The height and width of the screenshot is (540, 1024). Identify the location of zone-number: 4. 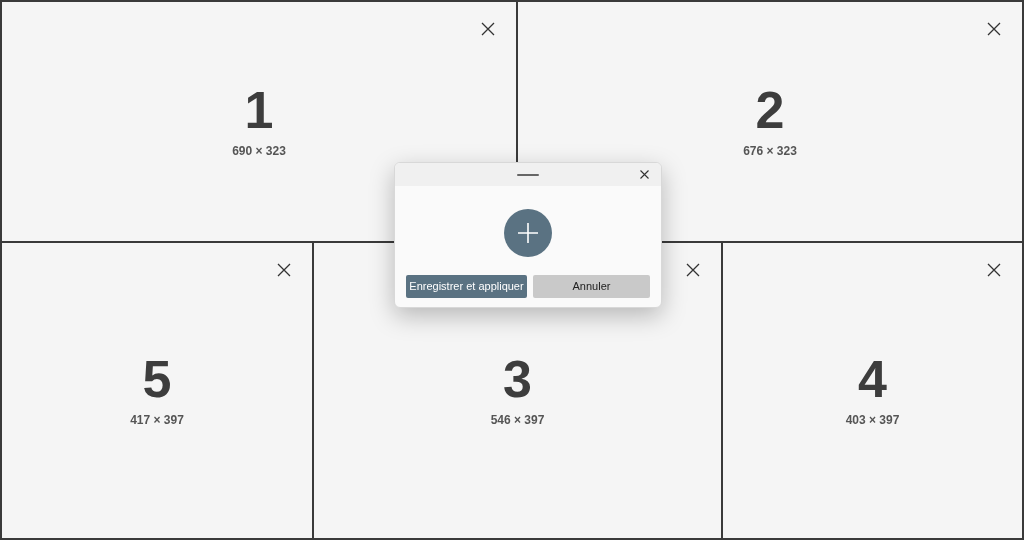
(872, 378).